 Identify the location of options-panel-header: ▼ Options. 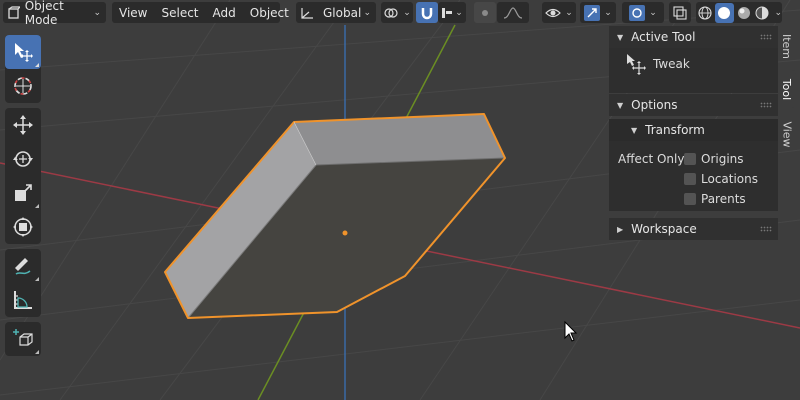
(693, 105).